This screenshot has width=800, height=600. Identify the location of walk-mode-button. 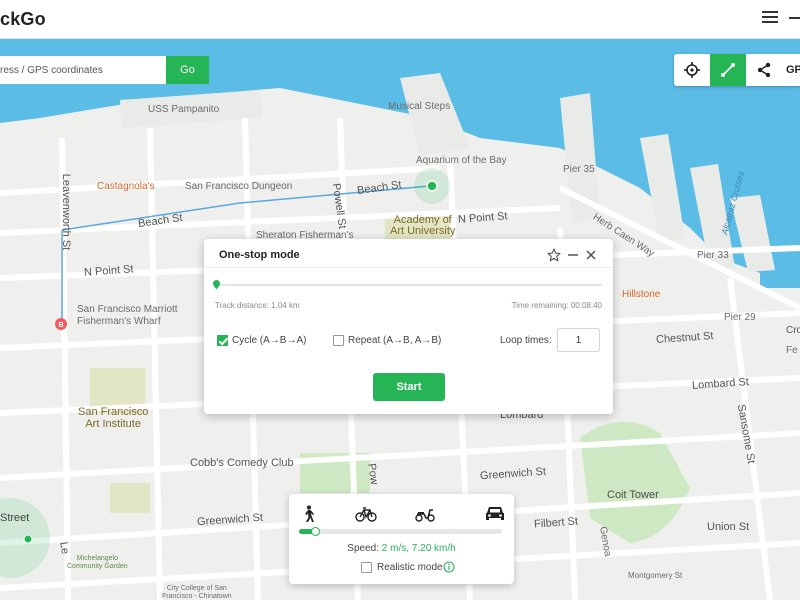
(308, 514).